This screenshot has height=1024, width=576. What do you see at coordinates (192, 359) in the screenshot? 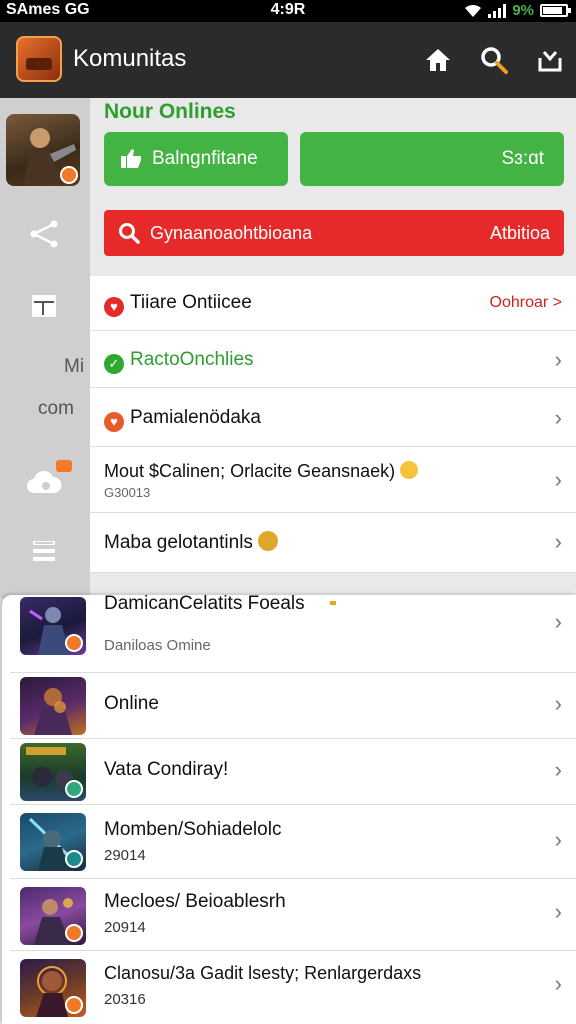
I see `list-item-text: RactoOnchlies` at bounding box center [192, 359].